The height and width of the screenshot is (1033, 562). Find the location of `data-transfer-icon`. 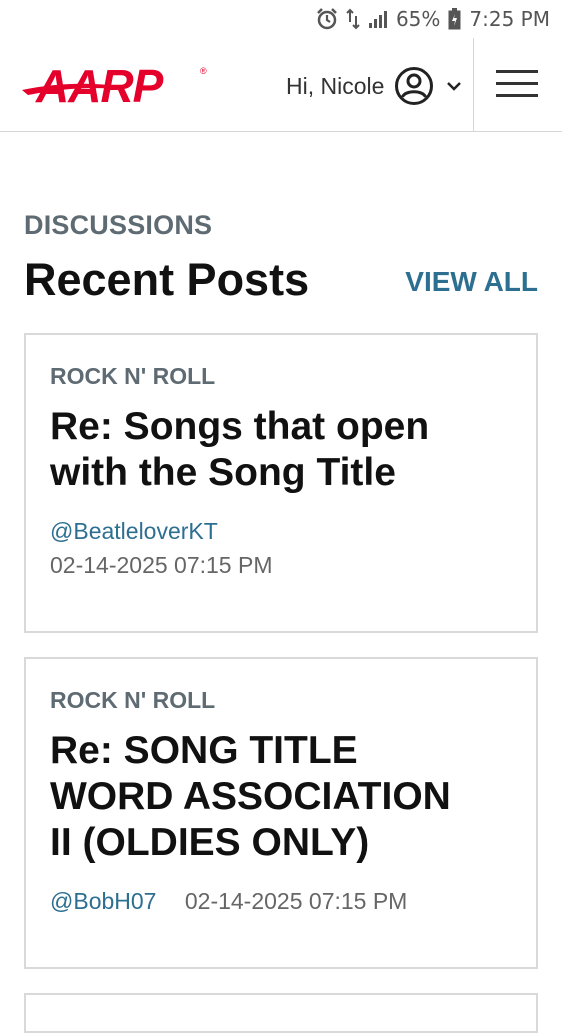

data-transfer-icon is located at coordinates (353, 19).